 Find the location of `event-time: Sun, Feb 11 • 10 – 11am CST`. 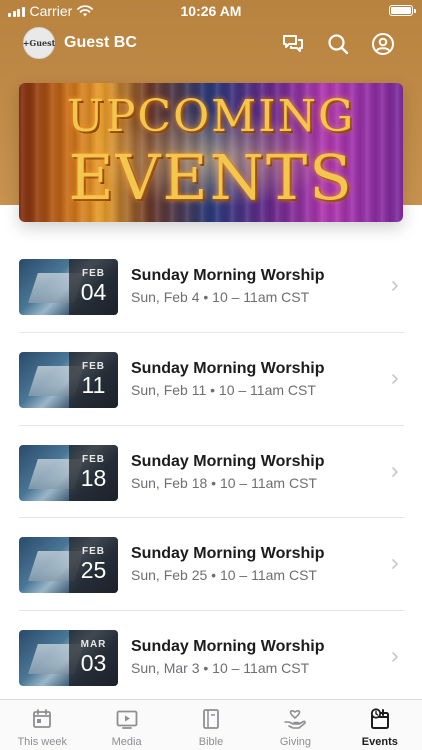

event-time: Sun, Feb 11 • 10 – 11am CST is located at coordinates (223, 389).